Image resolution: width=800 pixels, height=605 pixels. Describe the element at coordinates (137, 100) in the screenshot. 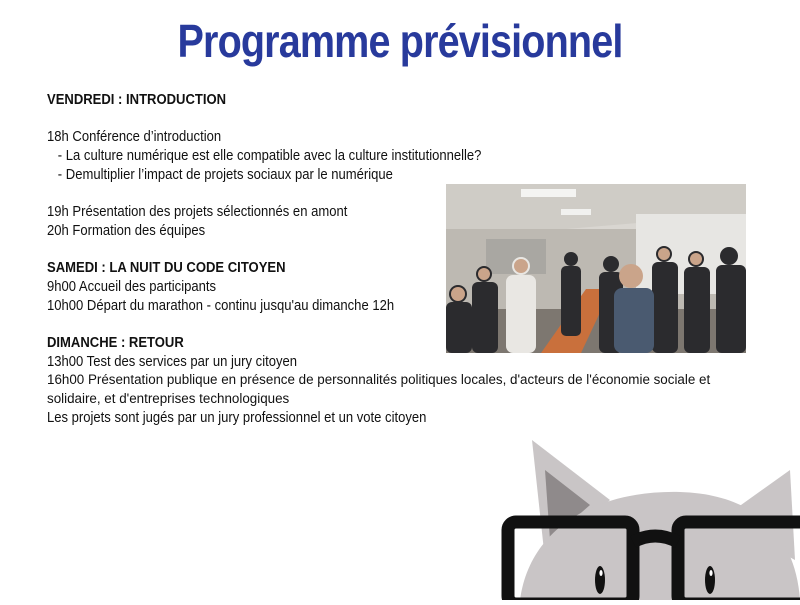

I see `friday-header: VENDREDI : INTRODUCTION` at that location.